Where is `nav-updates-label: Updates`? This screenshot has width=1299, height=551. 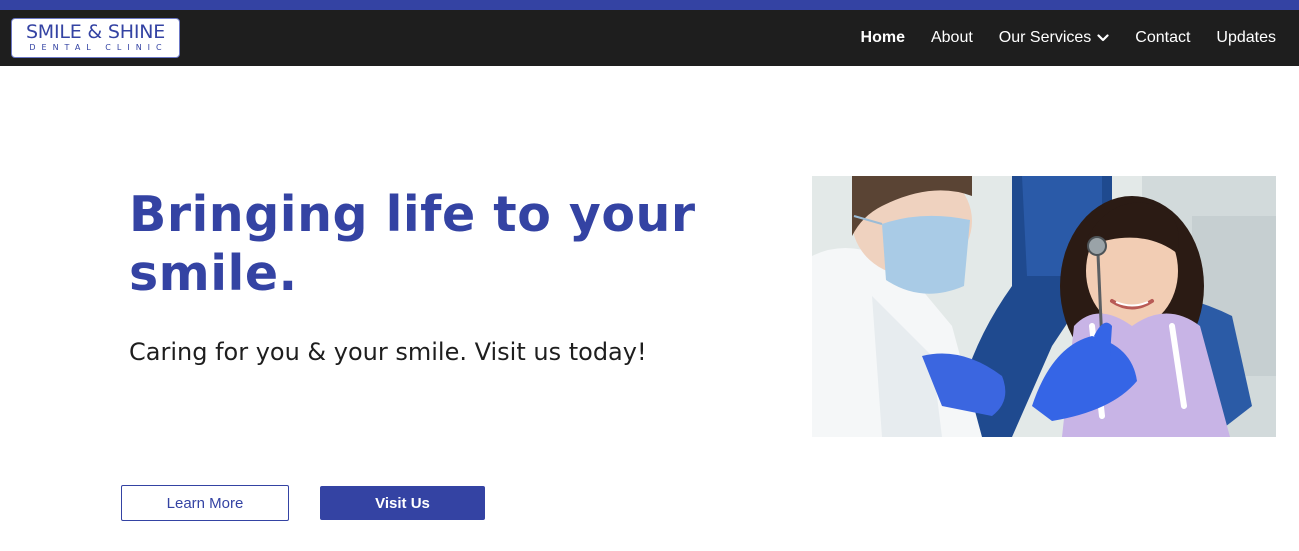 nav-updates-label: Updates is located at coordinates (1246, 37).